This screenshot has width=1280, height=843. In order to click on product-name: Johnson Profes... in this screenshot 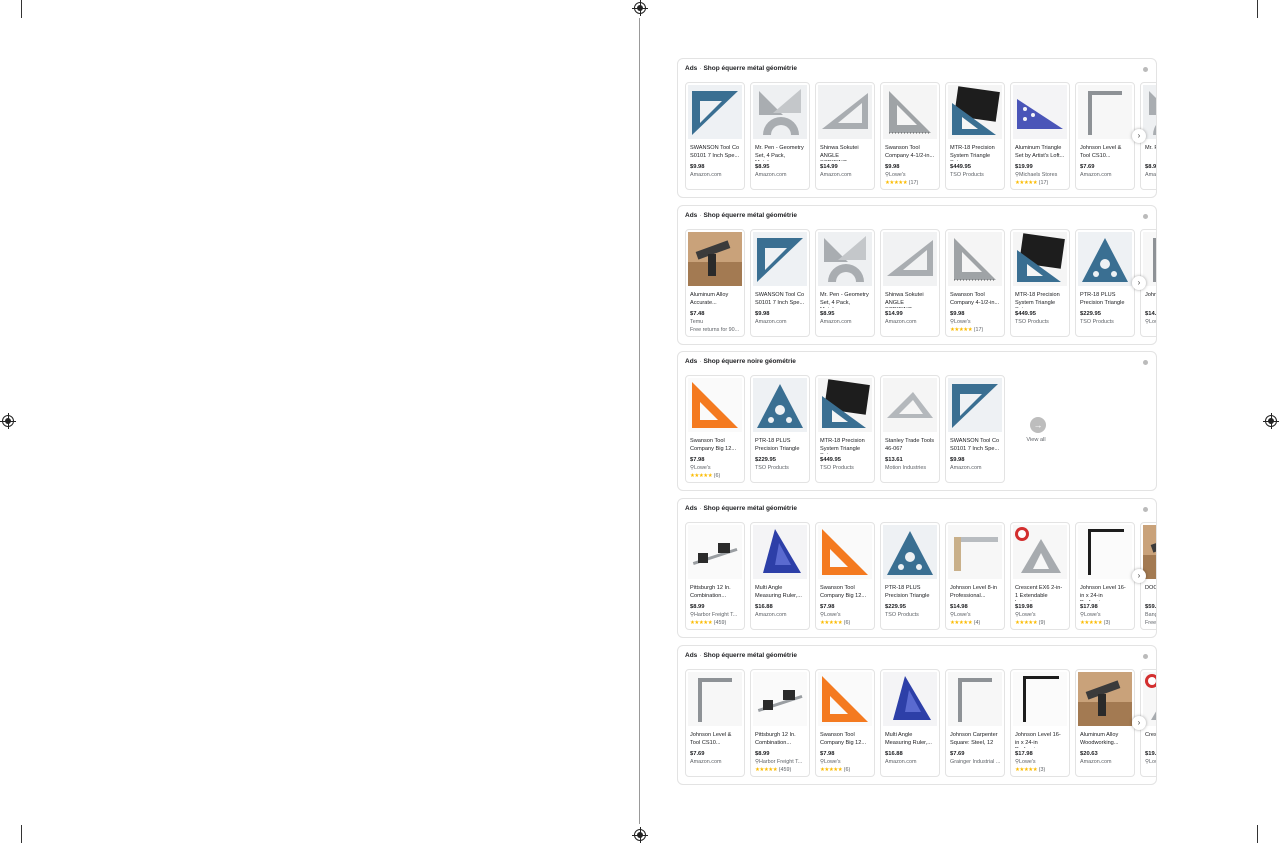, I will do `click(1150, 300)`.